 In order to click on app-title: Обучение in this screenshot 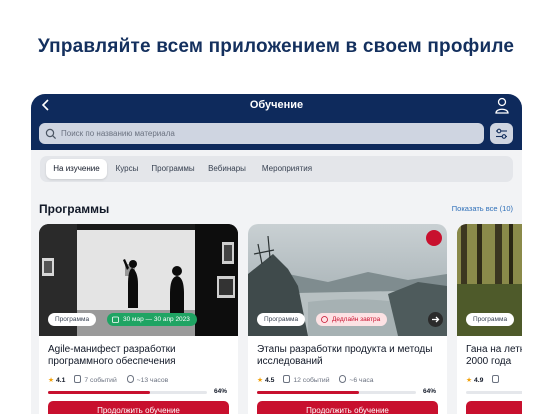, I will do `click(276, 105)`.